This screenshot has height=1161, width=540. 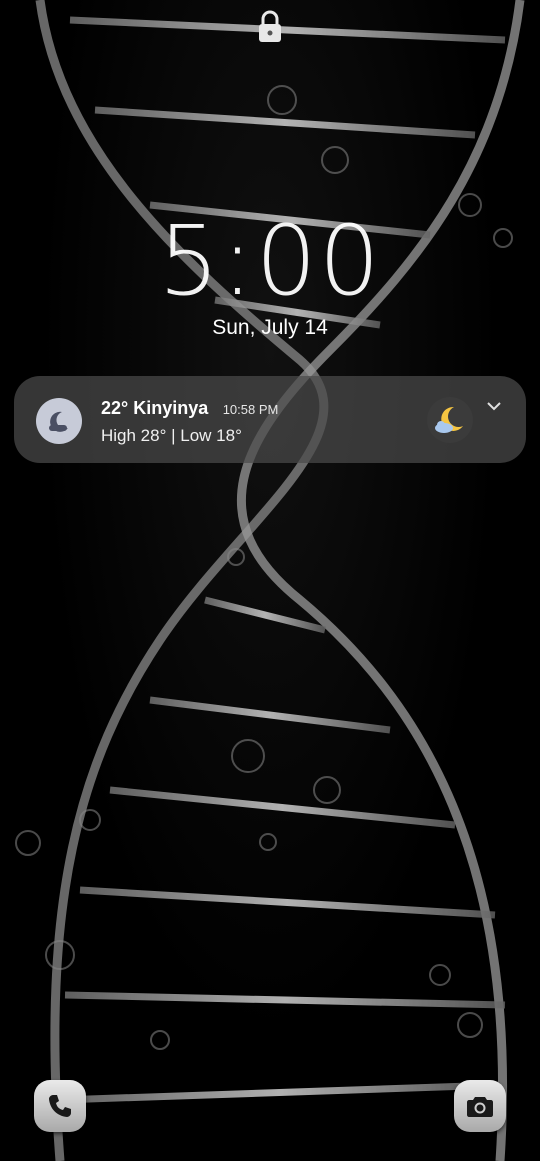 What do you see at coordinates (59, 421) in the screenshot?
I see `moon-weather-app-icon` at bounding box center [59, 421].